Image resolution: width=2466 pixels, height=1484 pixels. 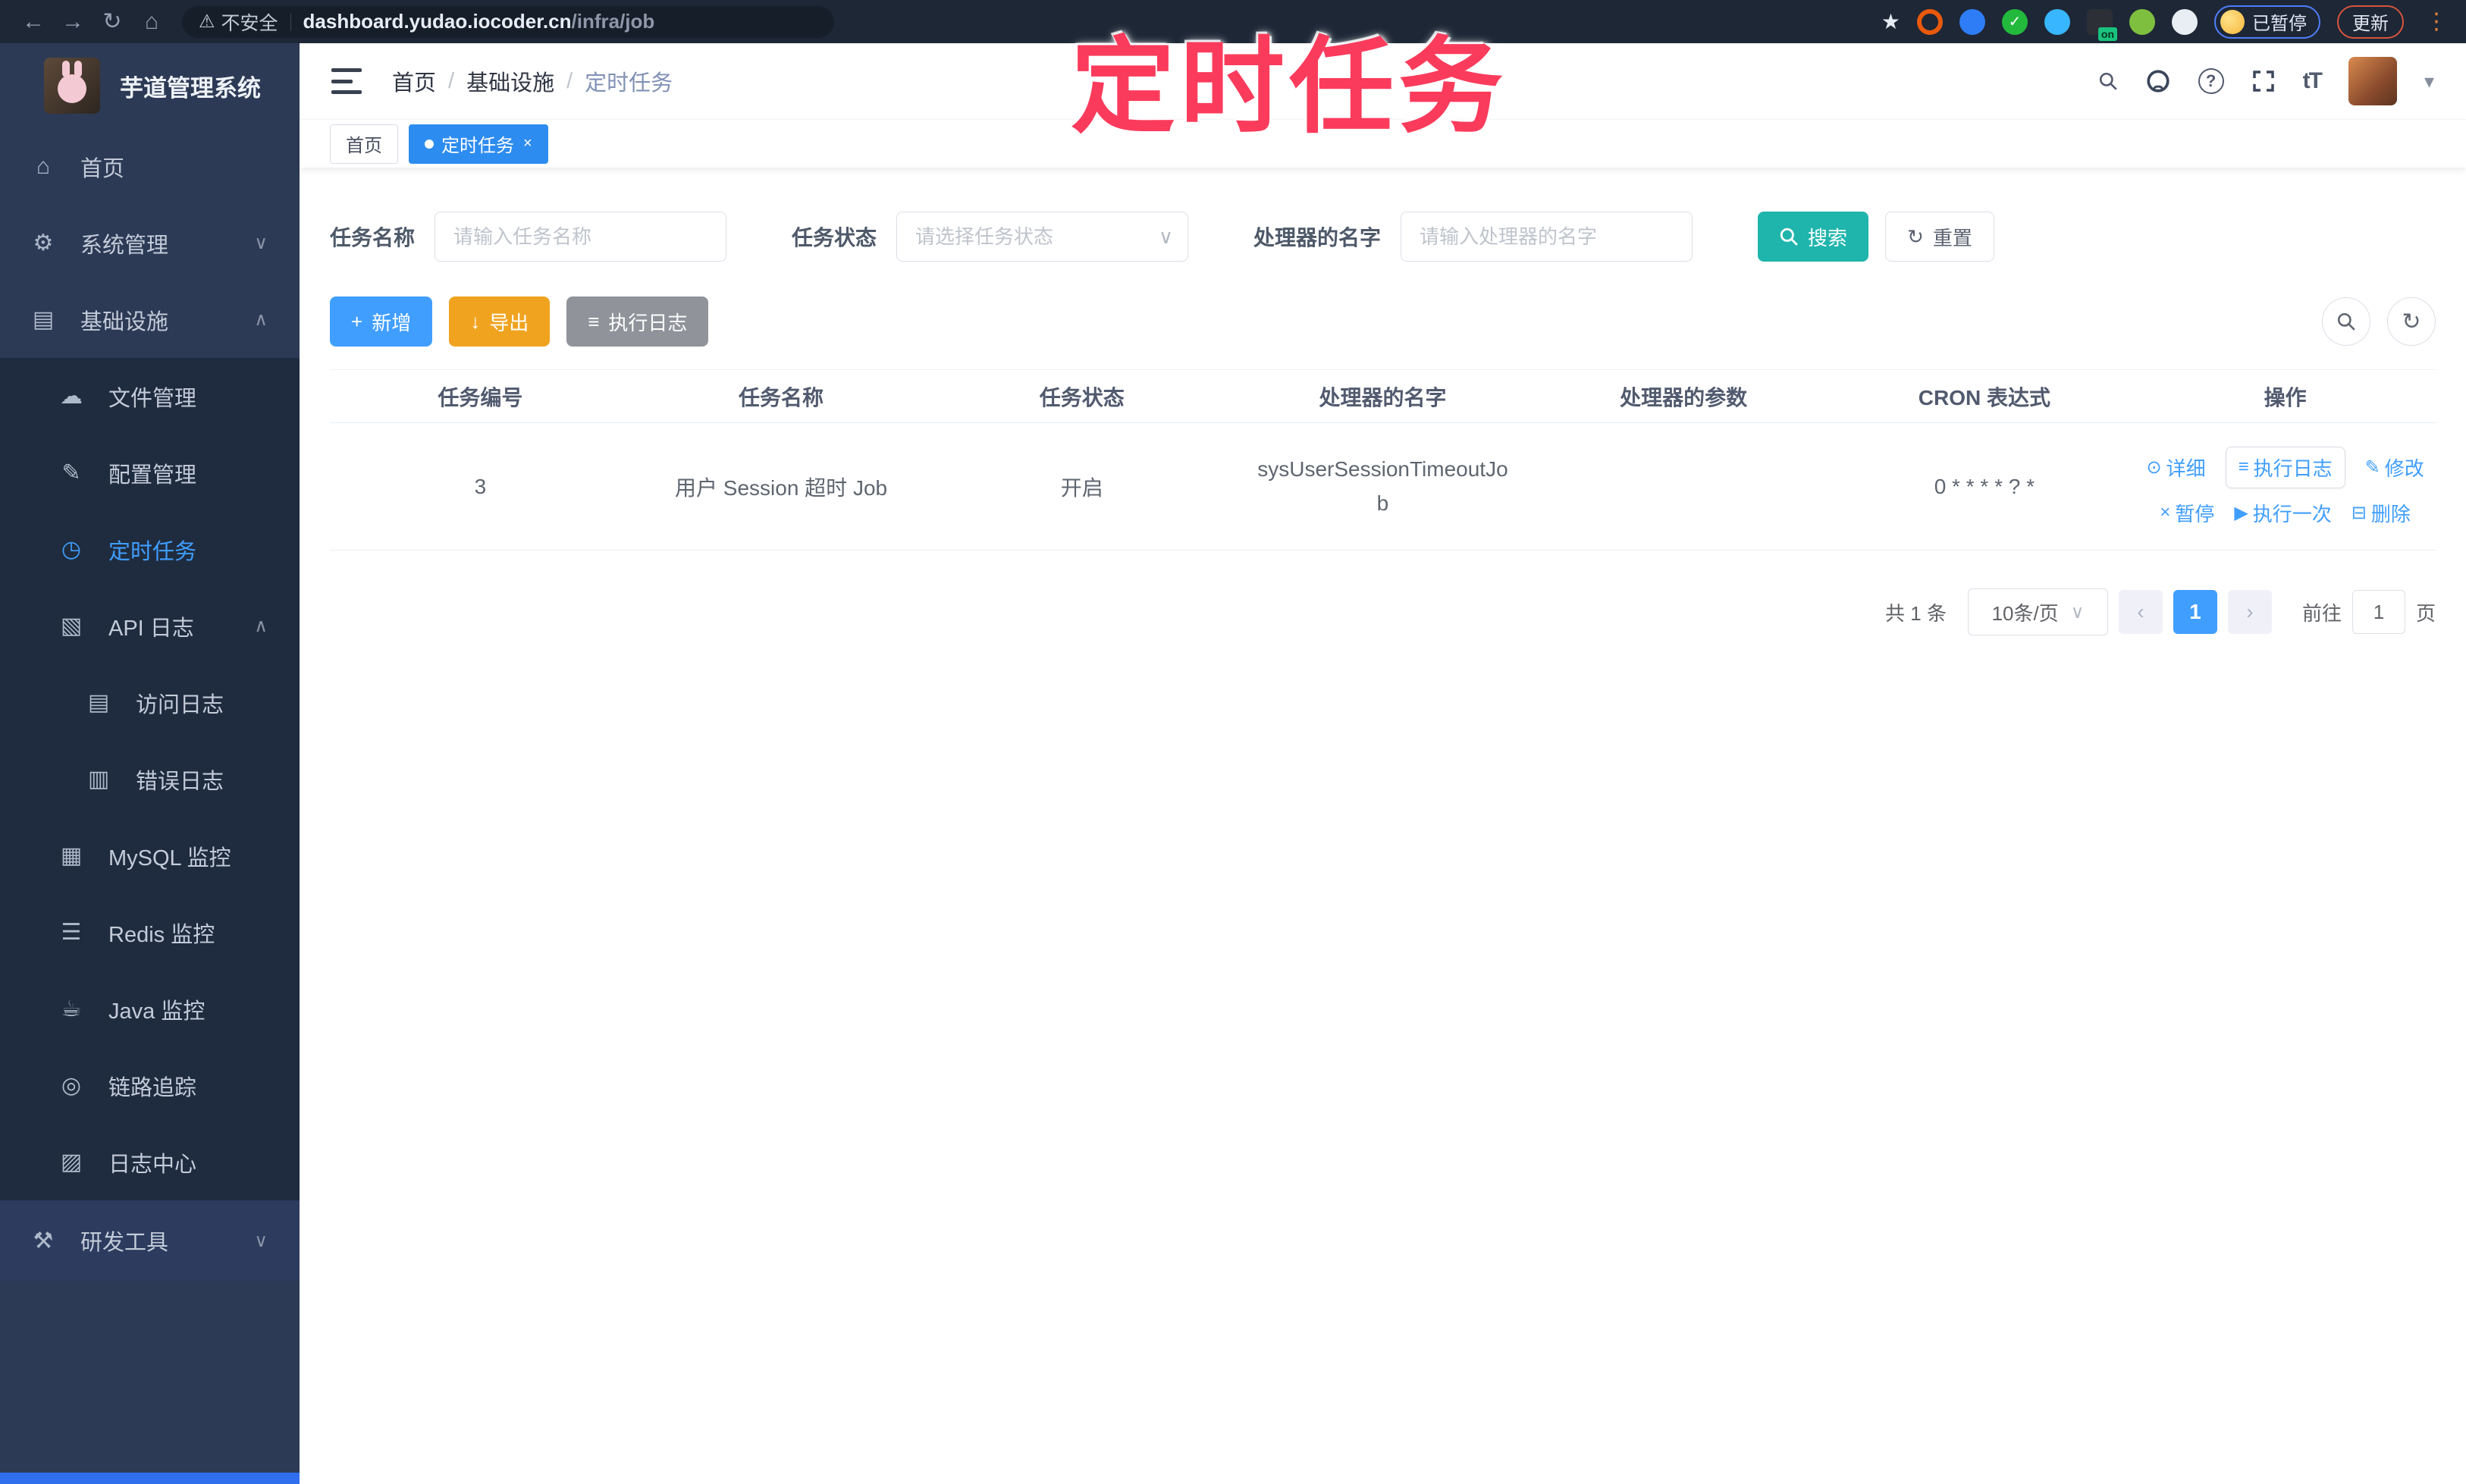 What do you see at coordinates (1383, 322) in the screenshot?
I see `table-toolbar: + 新增 ↓ 导出 ≡ 执行日志 ↻` at bounding box center [1383, 322].